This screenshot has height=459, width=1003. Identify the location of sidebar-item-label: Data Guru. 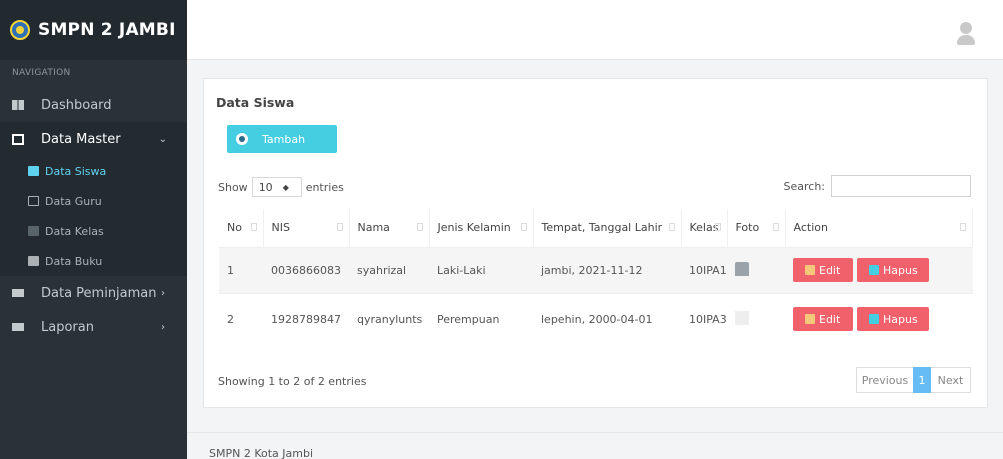
(73, 201).